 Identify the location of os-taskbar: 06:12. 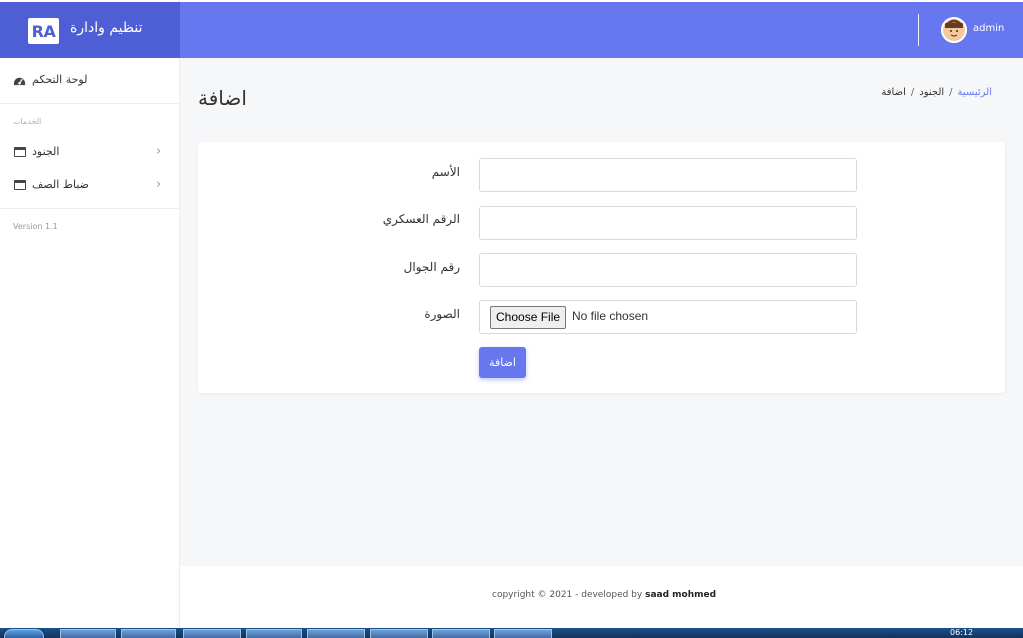
(511, 633).